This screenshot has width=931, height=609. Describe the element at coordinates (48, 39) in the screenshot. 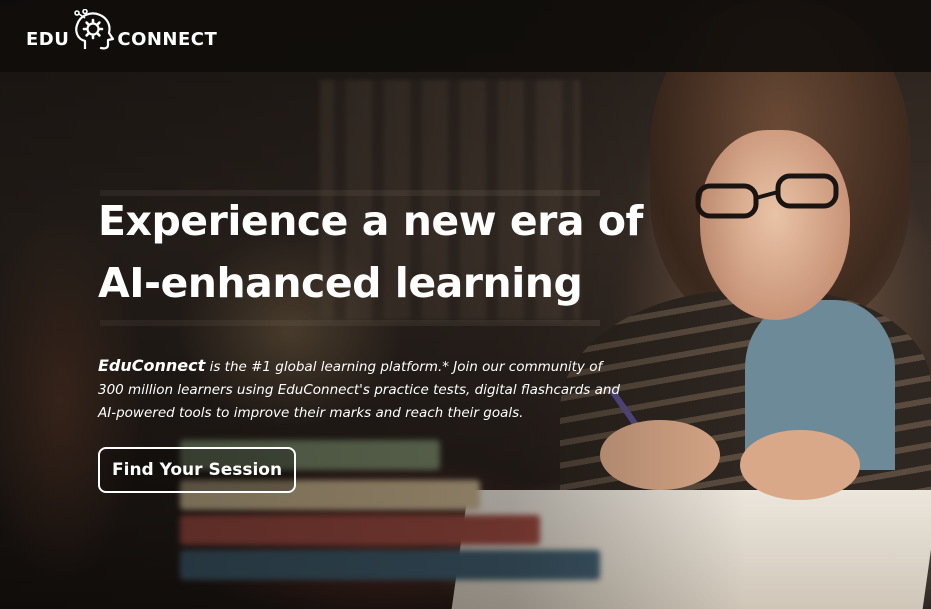

I see `logo-text-left: EDU` at that location.